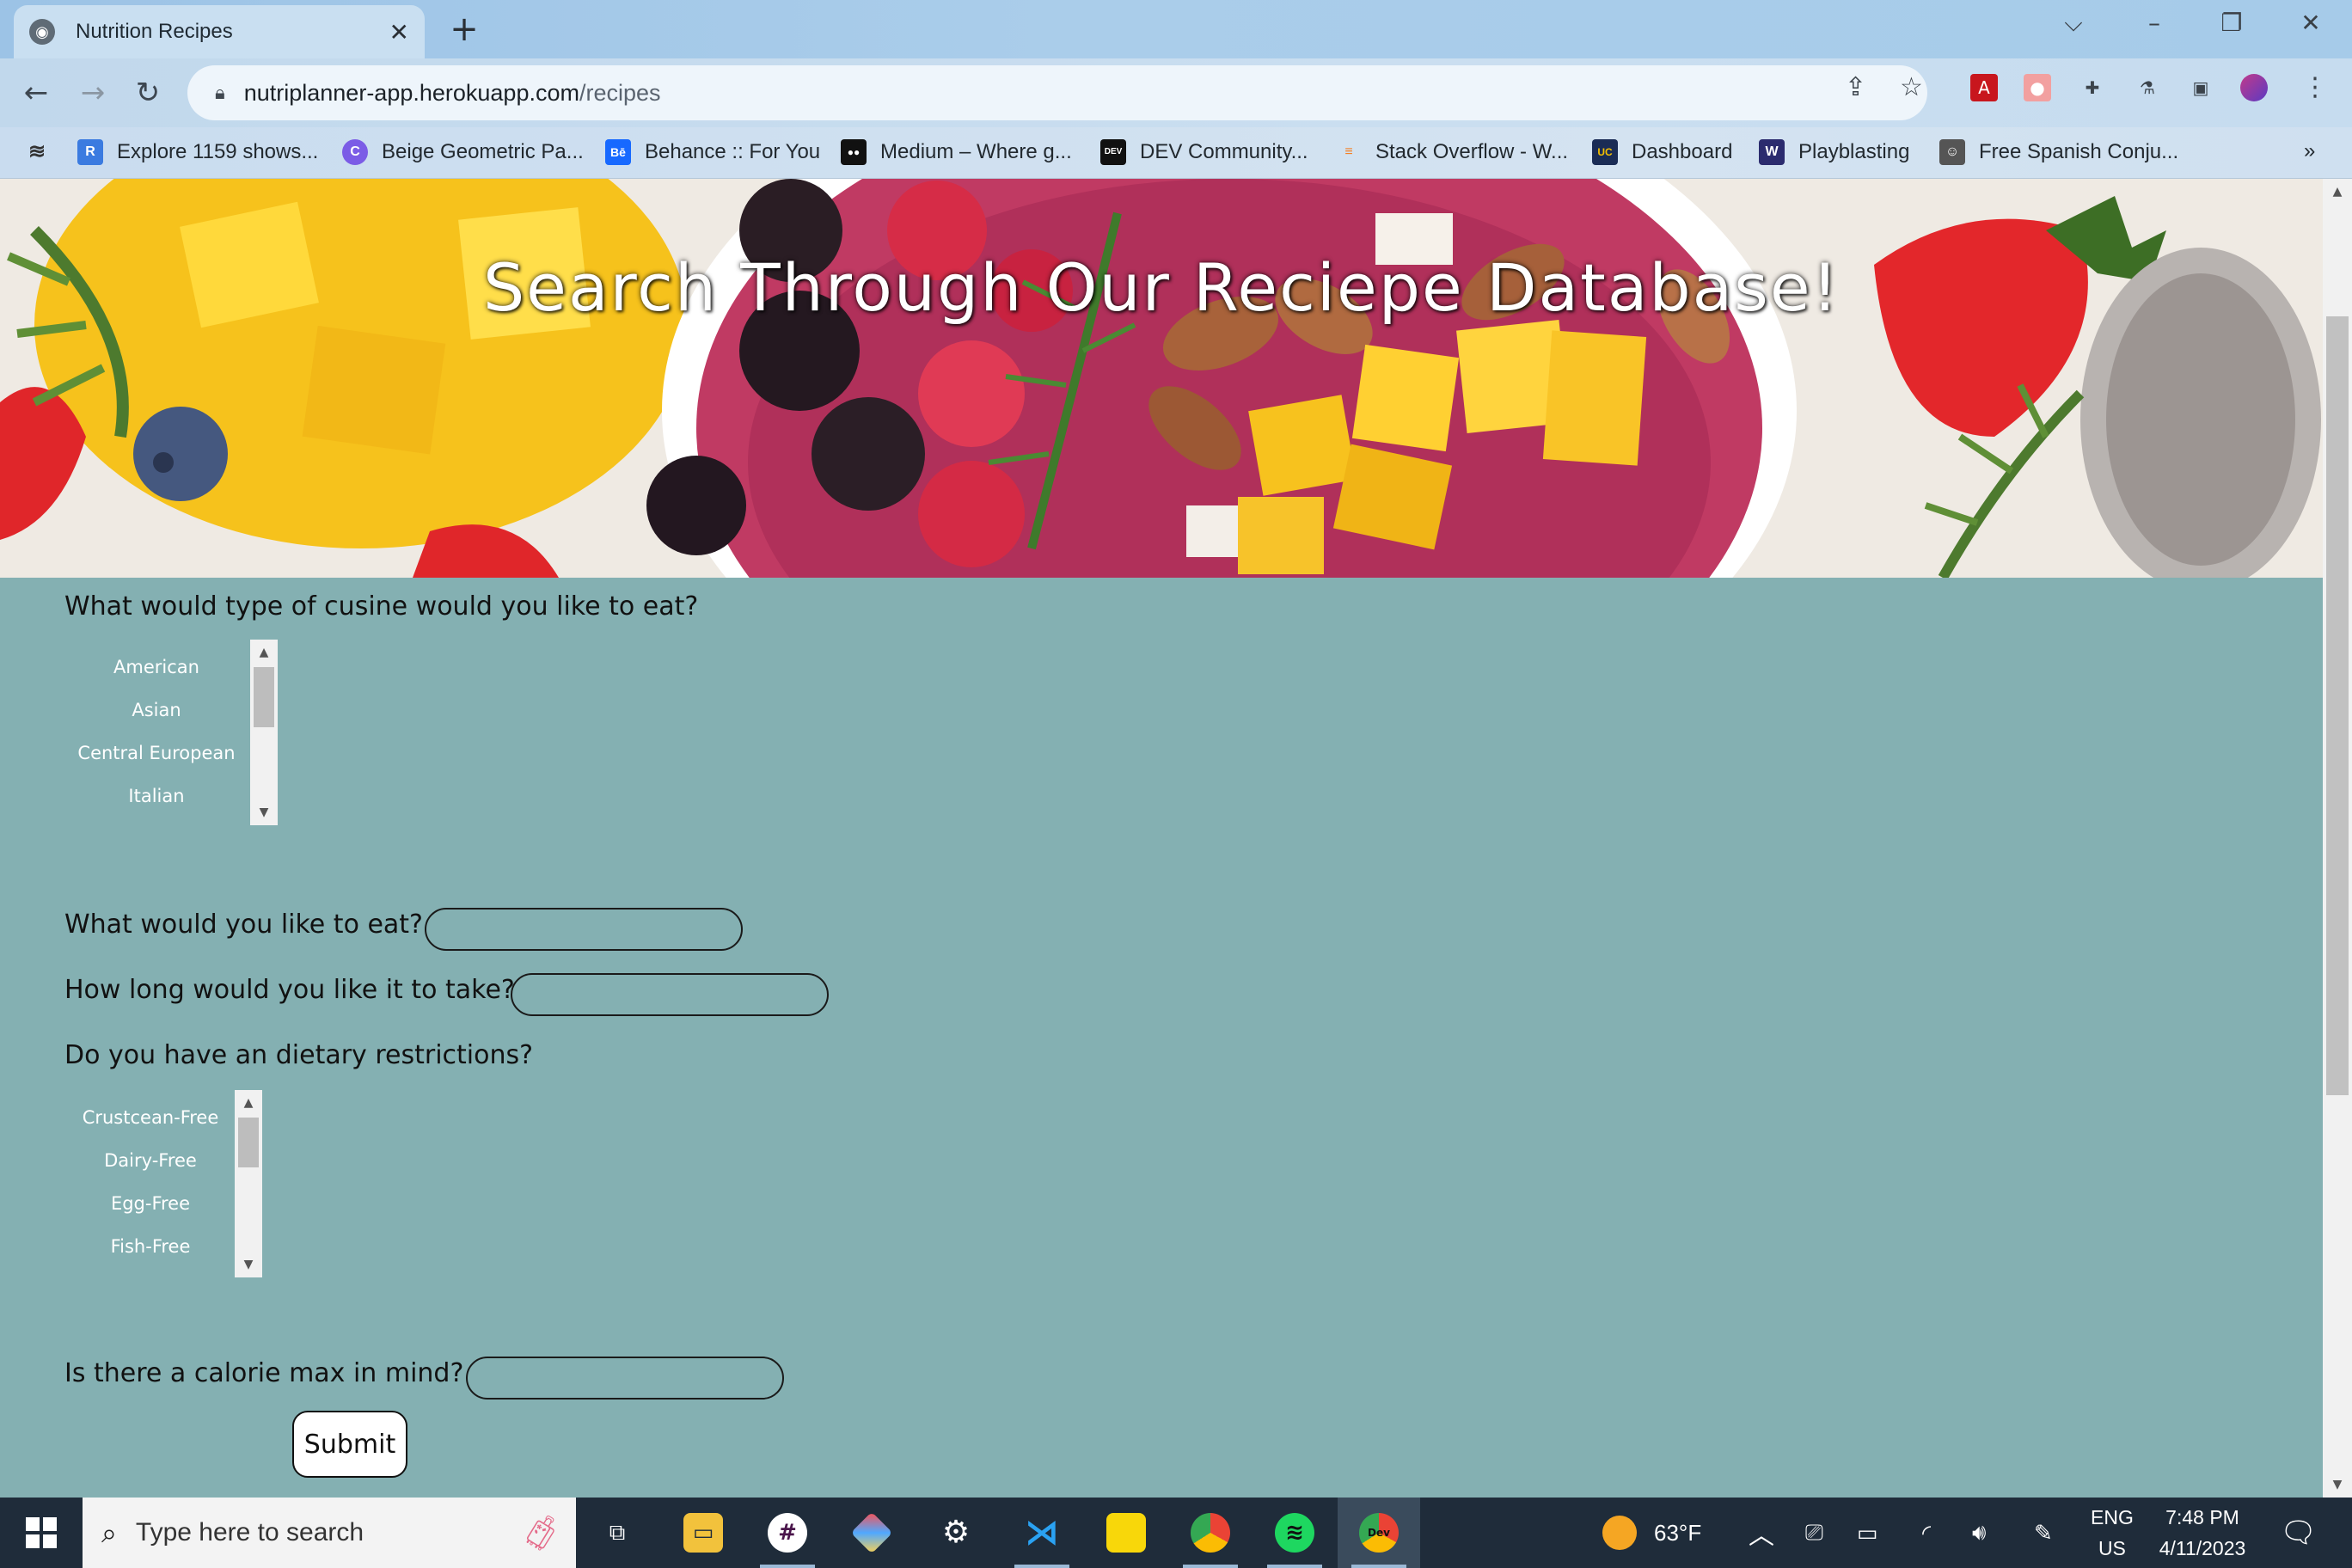  What do you see at coordinates (92, 92) in the screenshot?
I see `forward-arrow-icon: →` at bounding box center [92, 92].